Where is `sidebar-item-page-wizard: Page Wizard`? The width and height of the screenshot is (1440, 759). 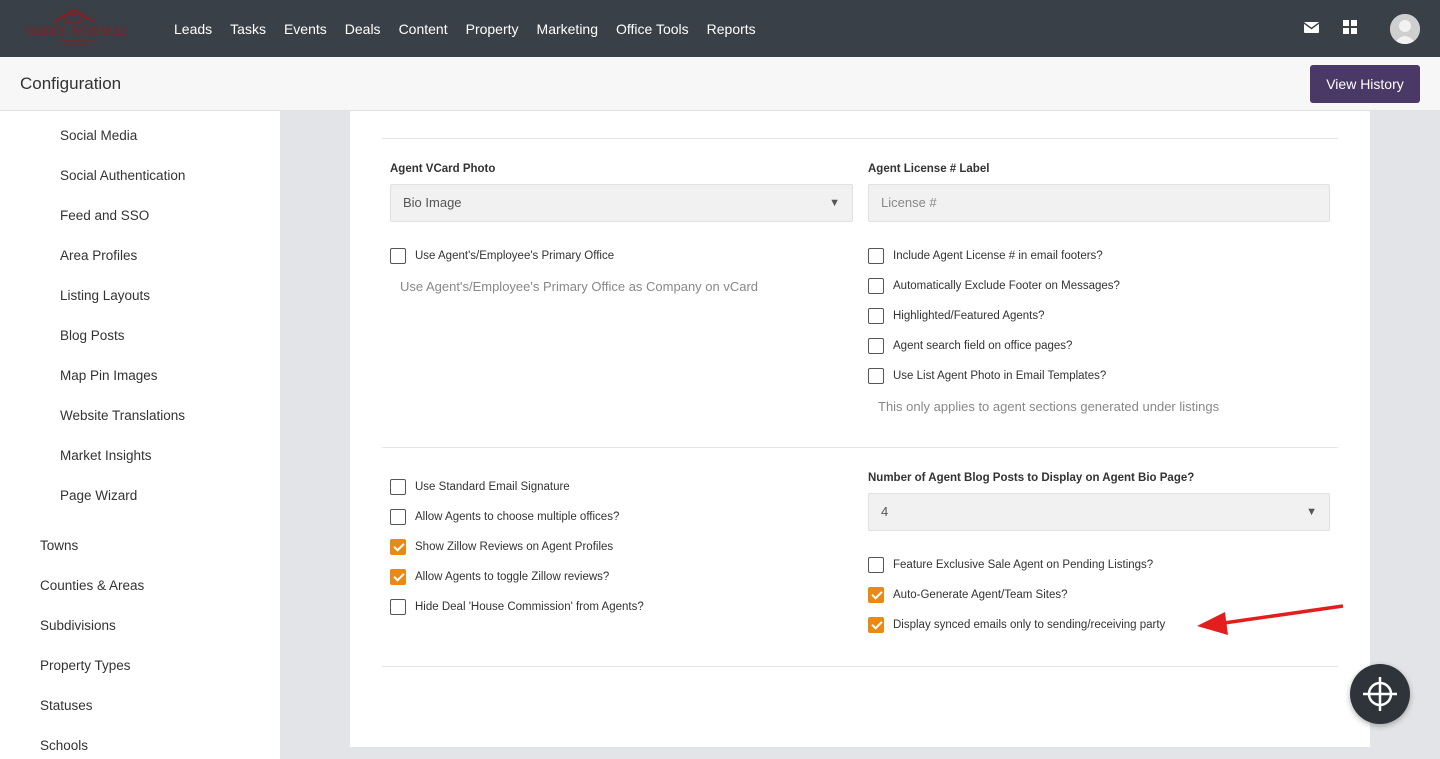 sidebar-item-page-wizard: Page Wizard is located at coordinates (98, 495).